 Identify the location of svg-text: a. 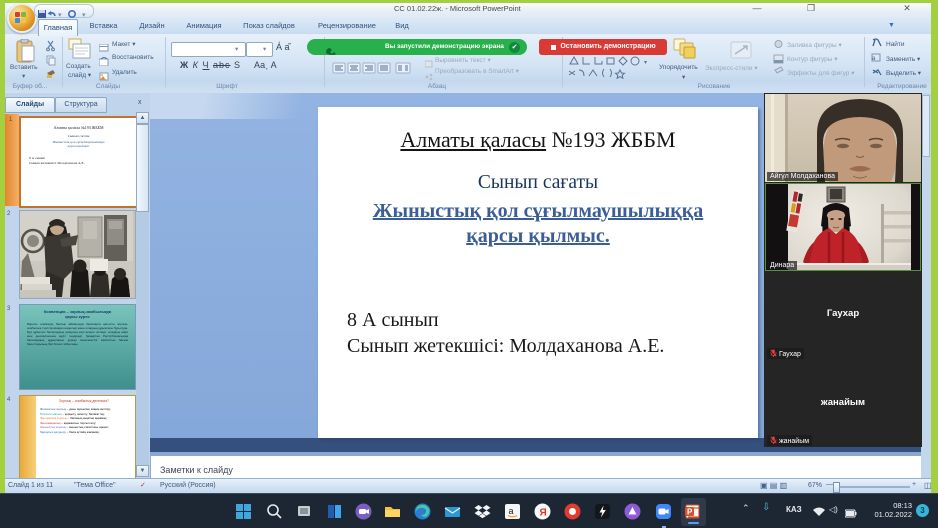
(511, 511).